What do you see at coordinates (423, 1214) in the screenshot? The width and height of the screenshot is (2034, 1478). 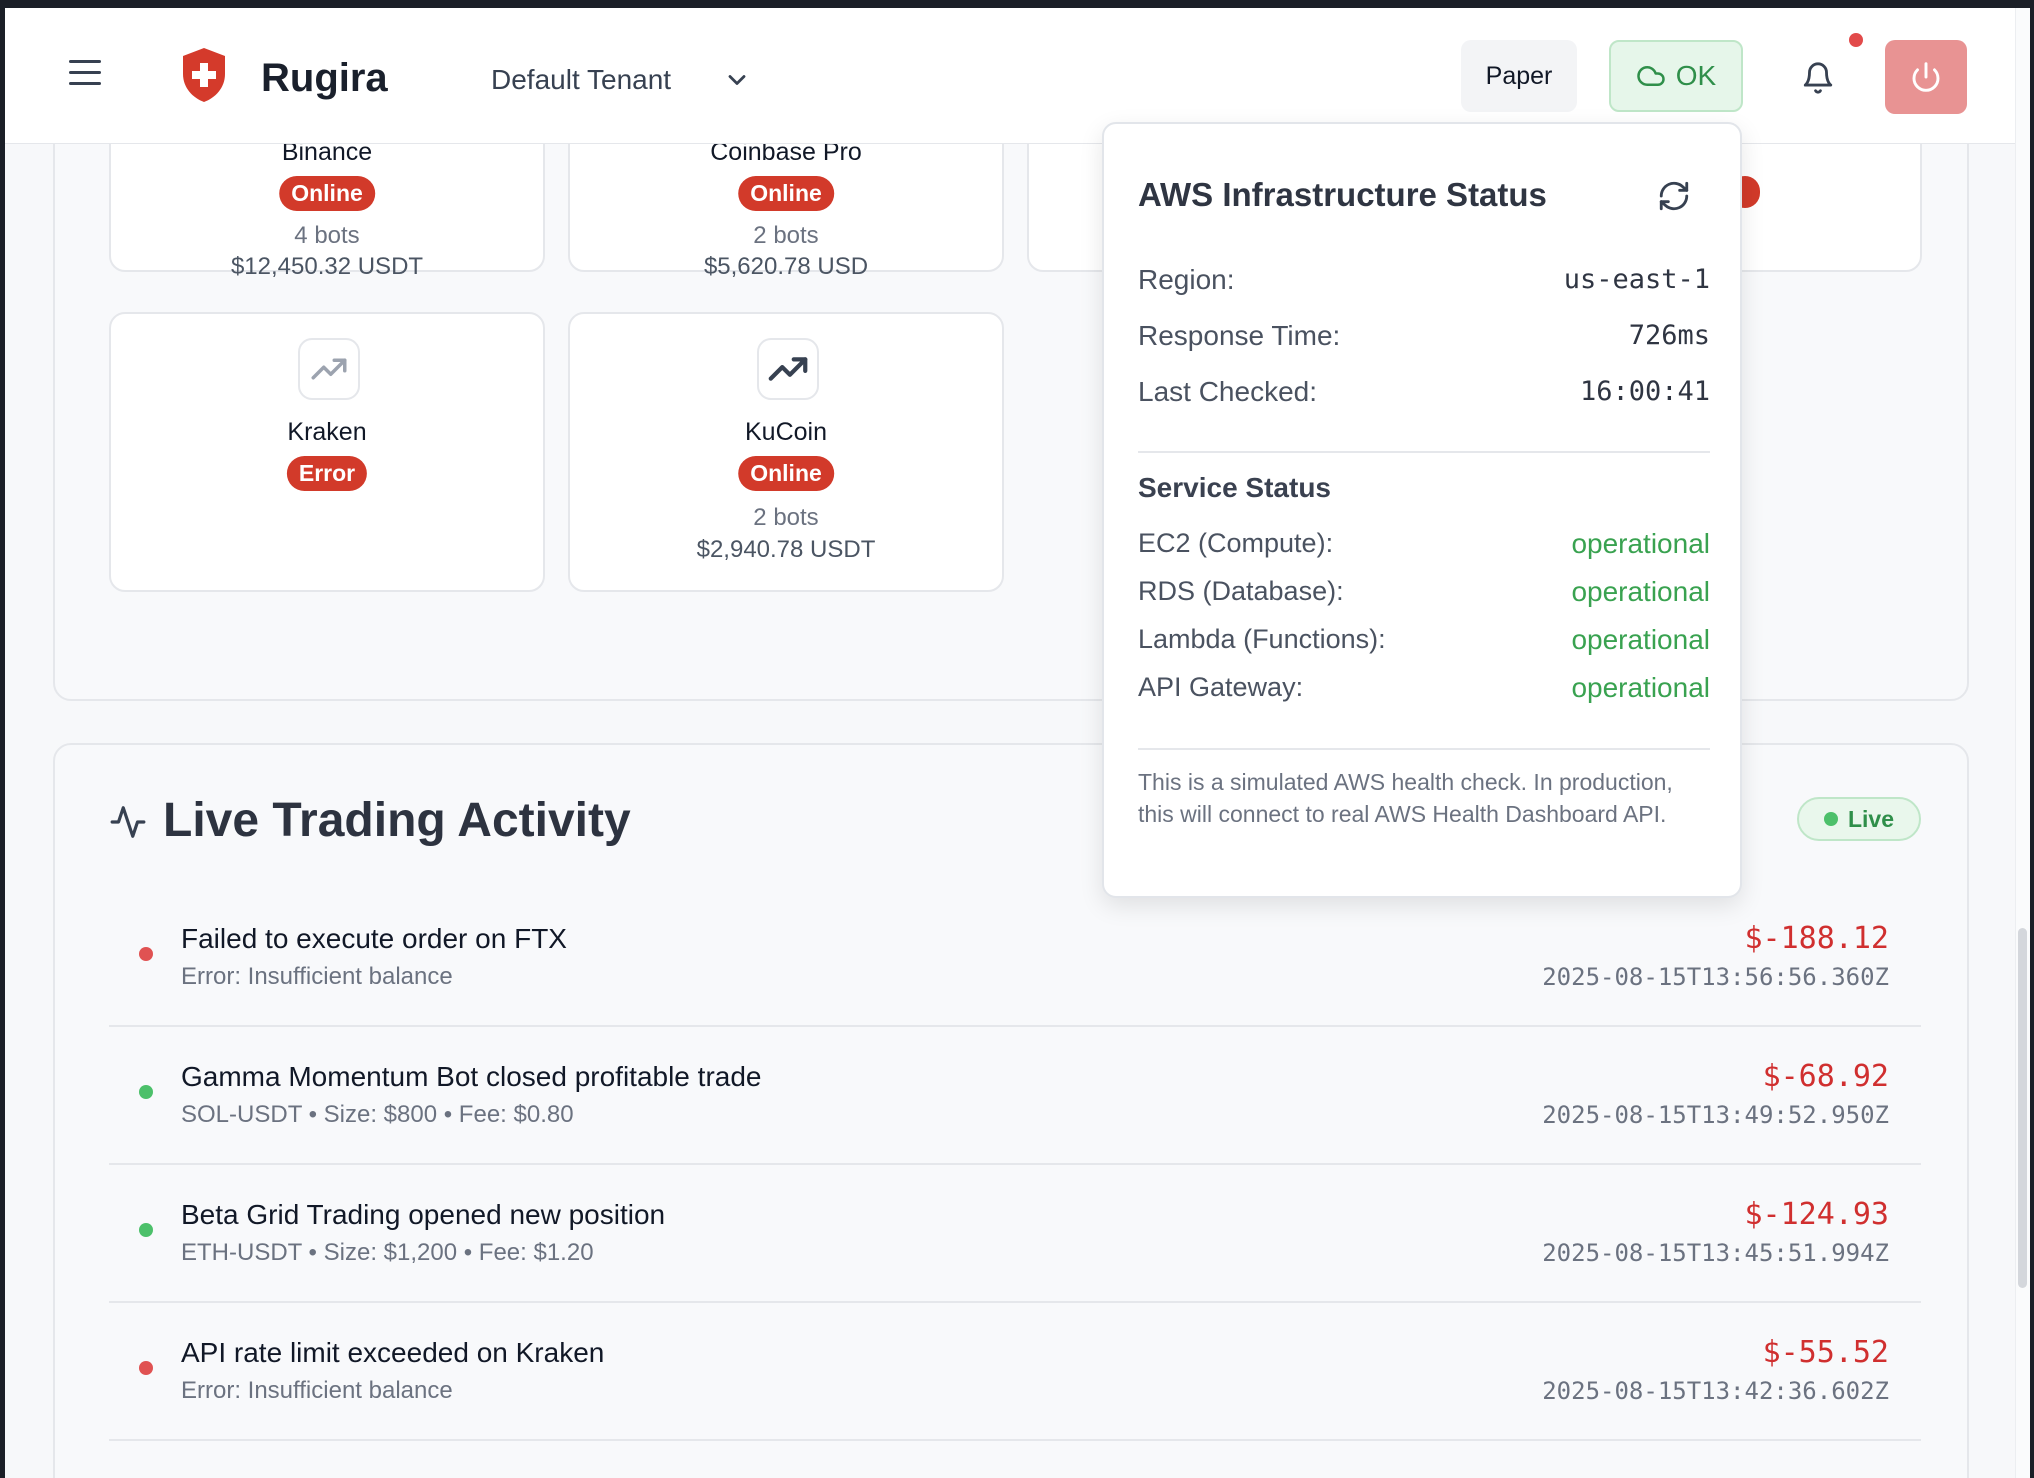 I see `activity-title: Beta Grid Trading opened new position` at bounding box center [423, 1214].